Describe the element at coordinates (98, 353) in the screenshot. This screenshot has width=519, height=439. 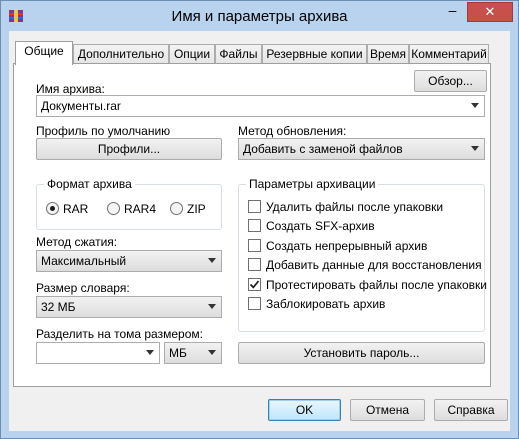
I see `split-size-input` at that location.